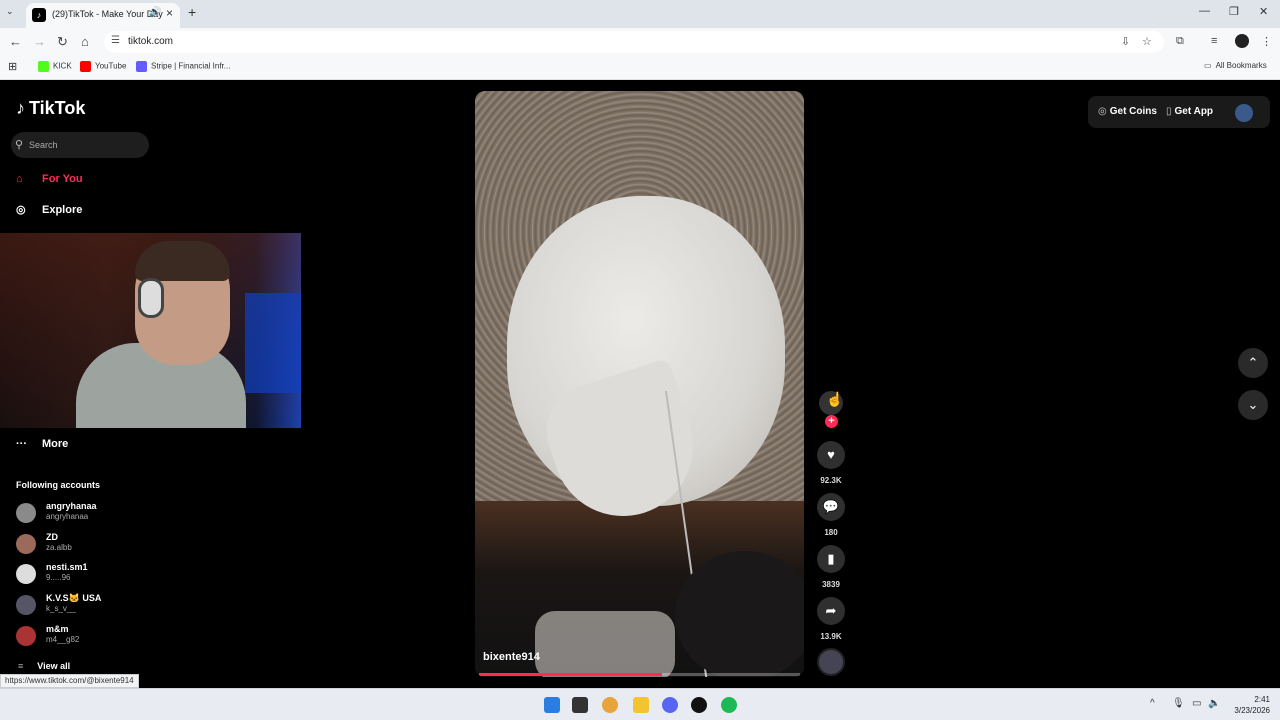 Image resolution: width=1280 pixels, height=720 pixels. I want to click on chevron-down-icon: ⌄, so click(1253, 404).